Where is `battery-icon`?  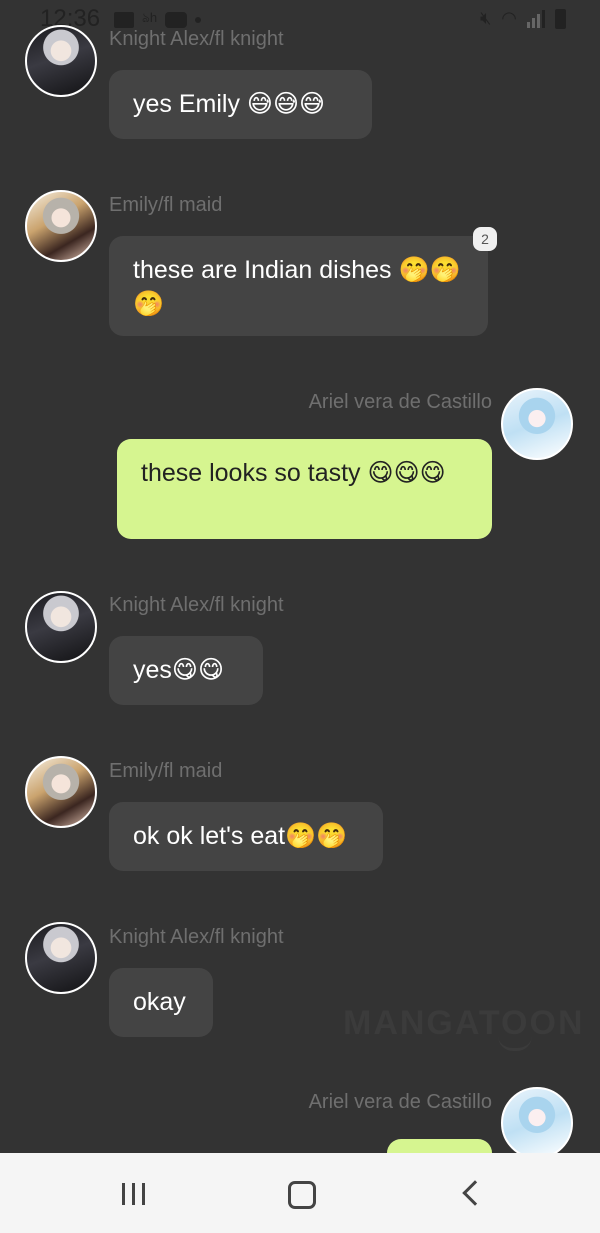 battery-icon is located at coordinates (560, 18).